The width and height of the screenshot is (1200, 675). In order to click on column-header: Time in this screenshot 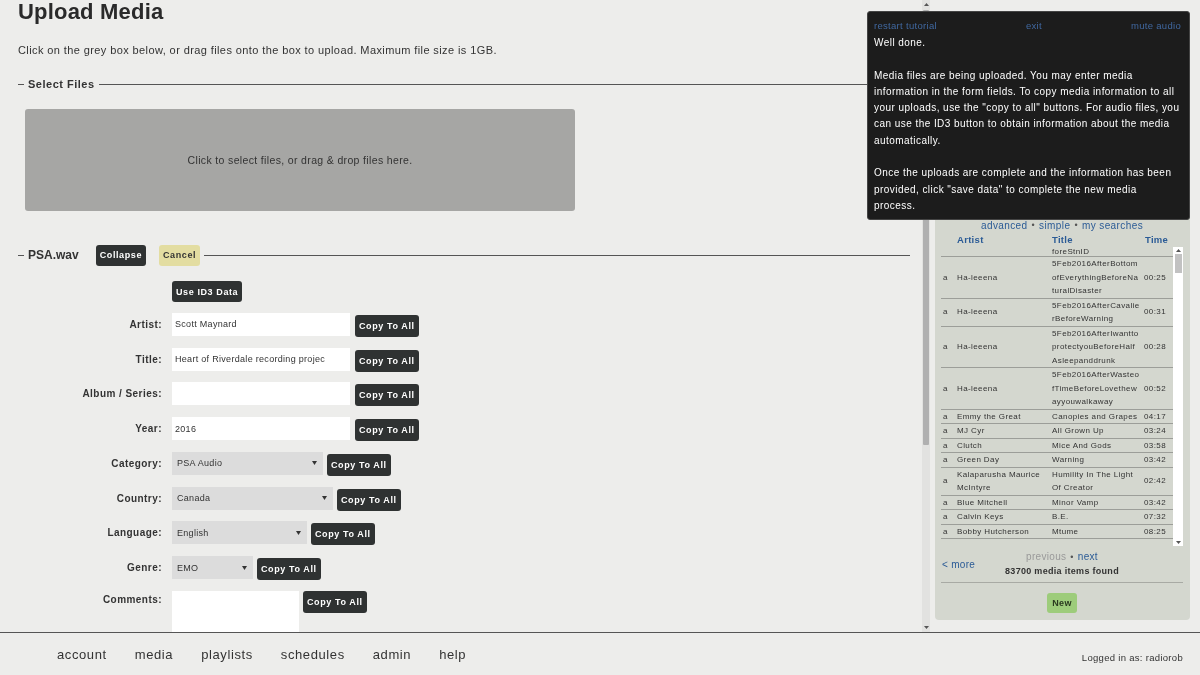, I will do `click(1161, 240)`.